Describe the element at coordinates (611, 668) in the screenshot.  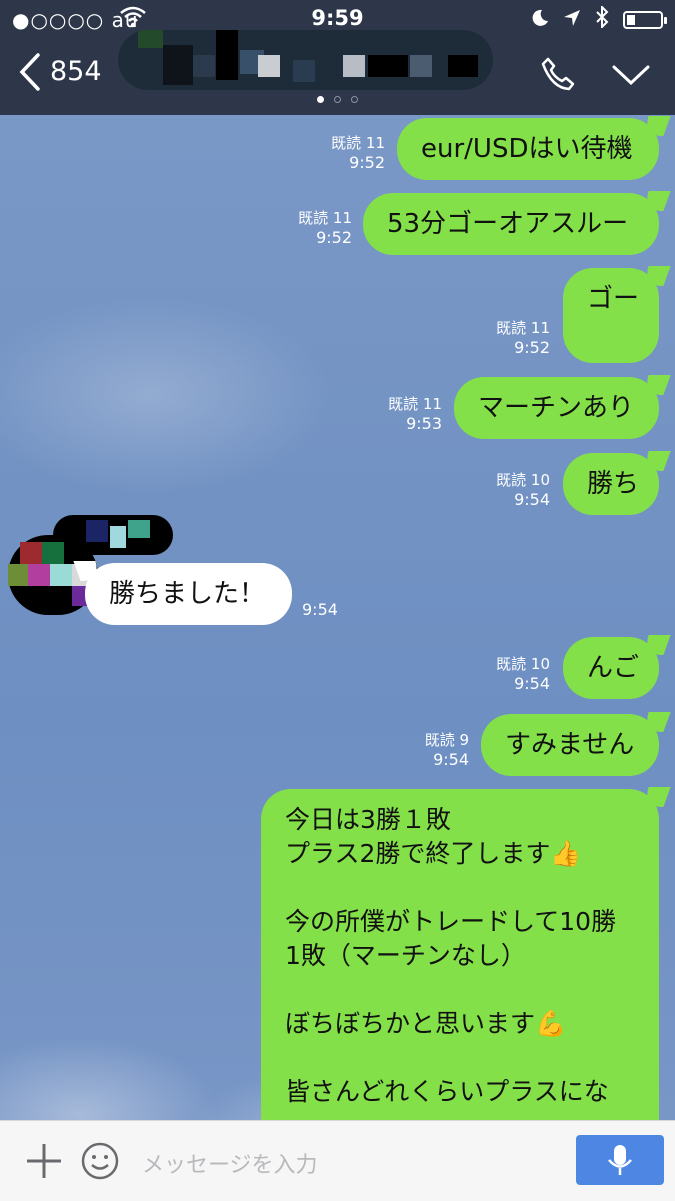
I see `sent-message-bubble: んご` at that location.